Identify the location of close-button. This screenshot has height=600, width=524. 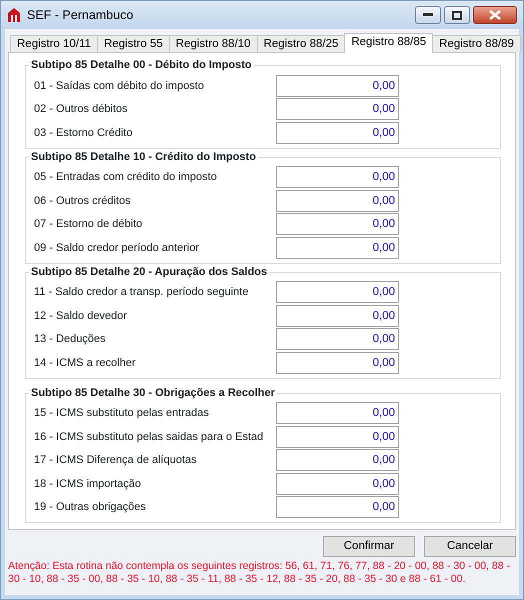
(495, 15).